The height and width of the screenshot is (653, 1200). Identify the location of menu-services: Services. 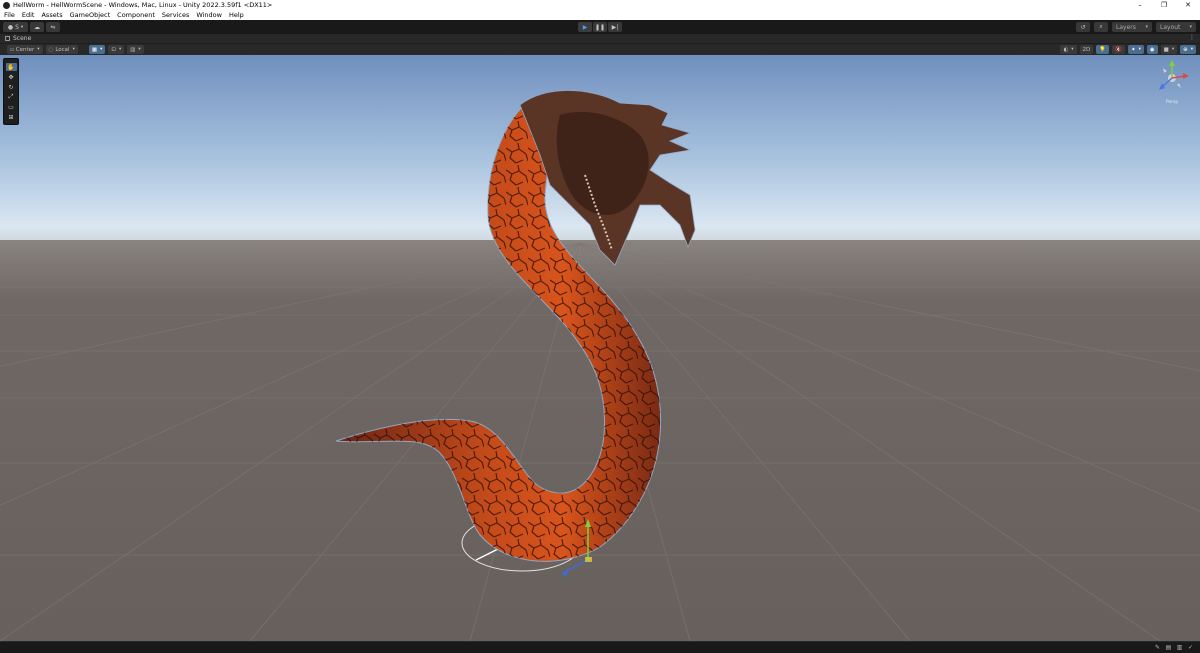
(175, 15).